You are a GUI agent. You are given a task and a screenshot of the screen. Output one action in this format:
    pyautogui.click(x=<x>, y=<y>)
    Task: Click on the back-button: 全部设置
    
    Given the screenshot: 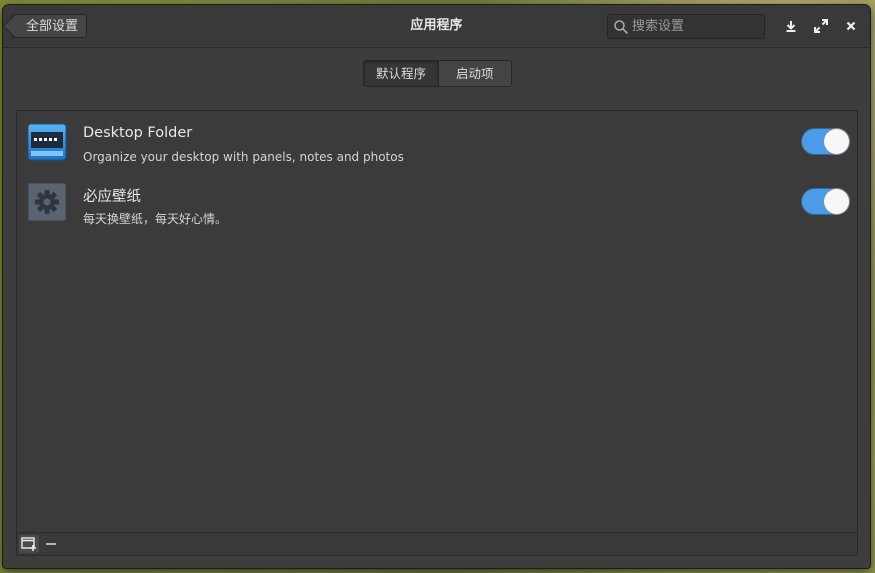 What is the action you would take?
    pyautogui.click(x=49, y=26)
    